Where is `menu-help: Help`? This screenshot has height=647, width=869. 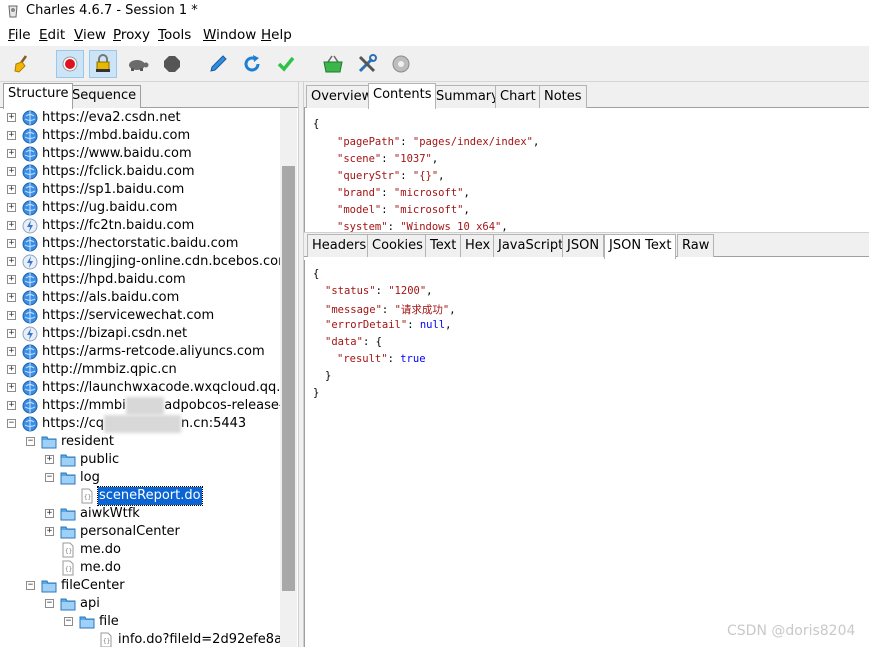 menu-help: Help is located at coordinates (276, 35).